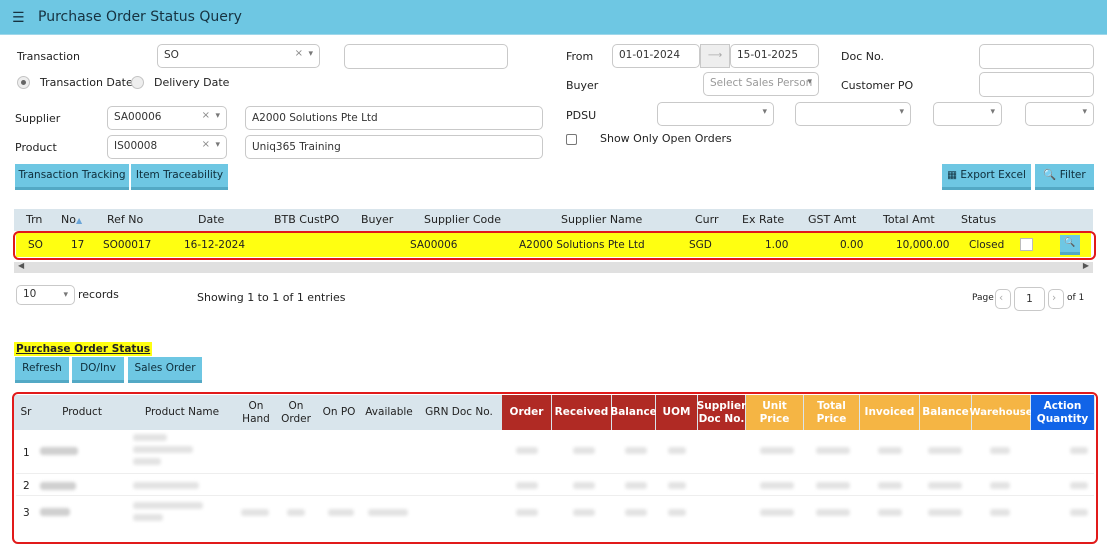 Image resolution: width=1107 pixels, height=550 pixels. I want to click on item-traceability-button: Item Traceability, so click(179, 177).